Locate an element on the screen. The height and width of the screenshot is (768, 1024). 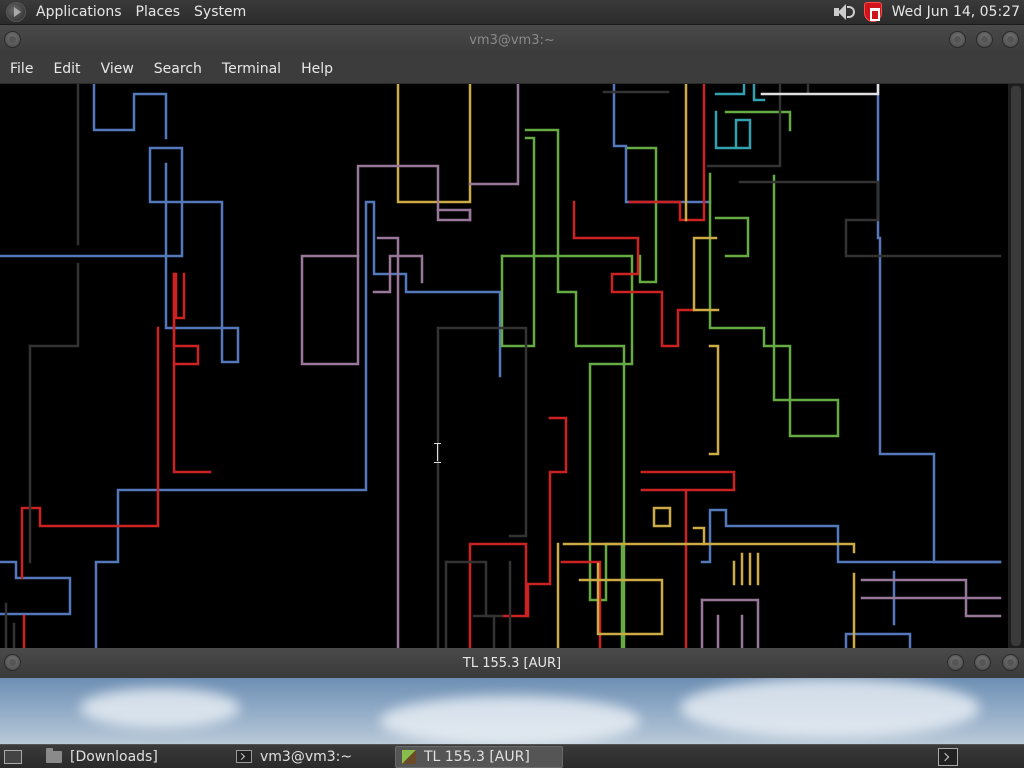
task-downloads: [Downloads] is located at coordinates (135, 757).